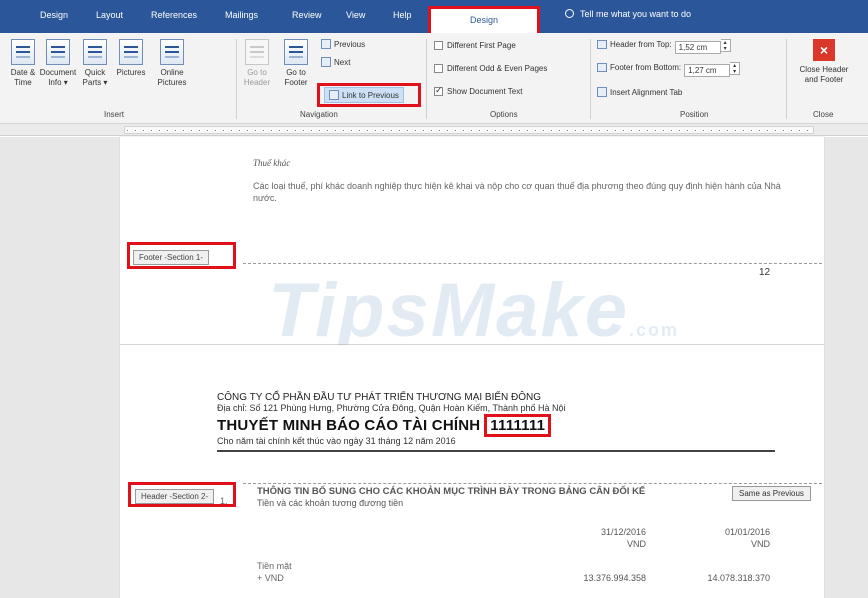  What do you see at coordinates (342, 62) in the screenshot?
I see `next-label: Next` at bounding box center [342, 62].